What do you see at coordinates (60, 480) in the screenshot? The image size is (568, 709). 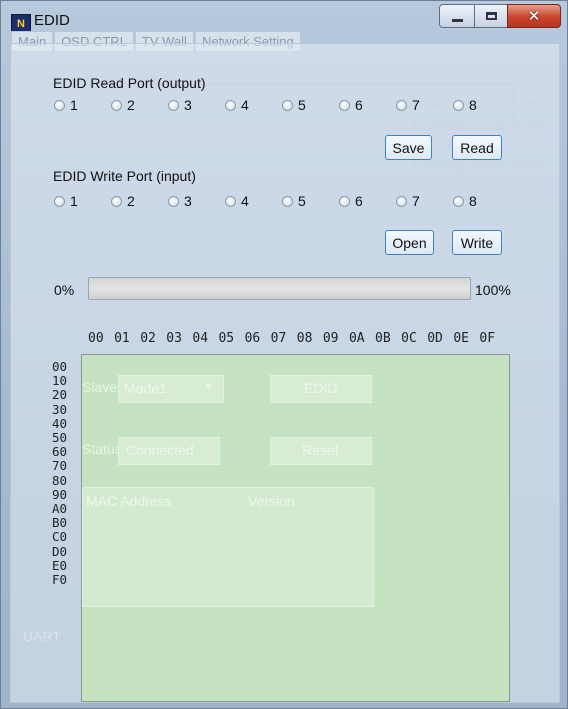 I see `hex-row-label: 80` at bounding box center [60, 480].